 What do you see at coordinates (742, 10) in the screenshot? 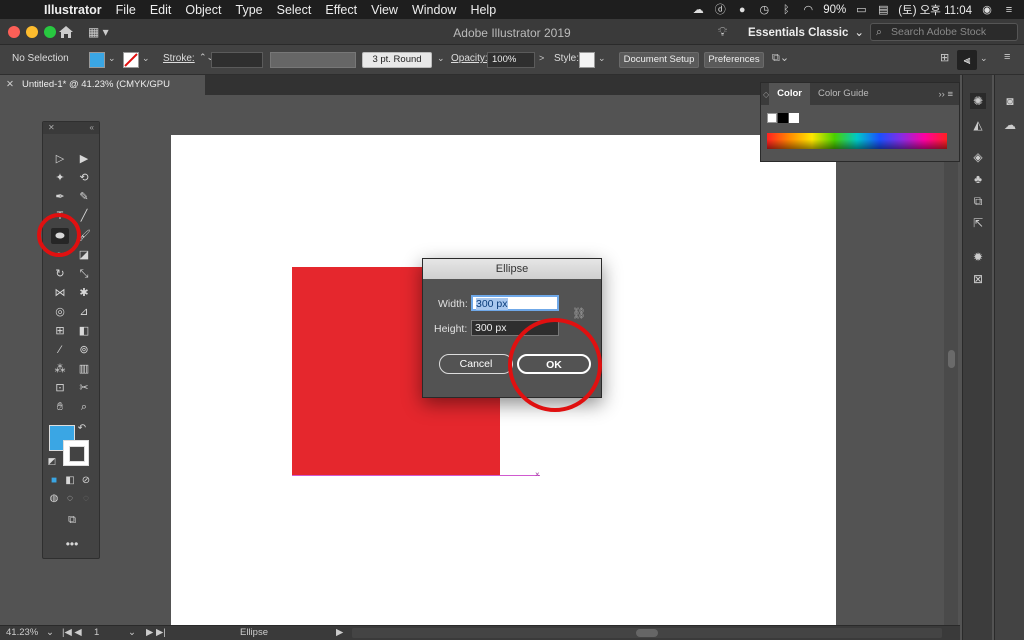
I see `chat-icon: ●` at bounding box center [742, 10].